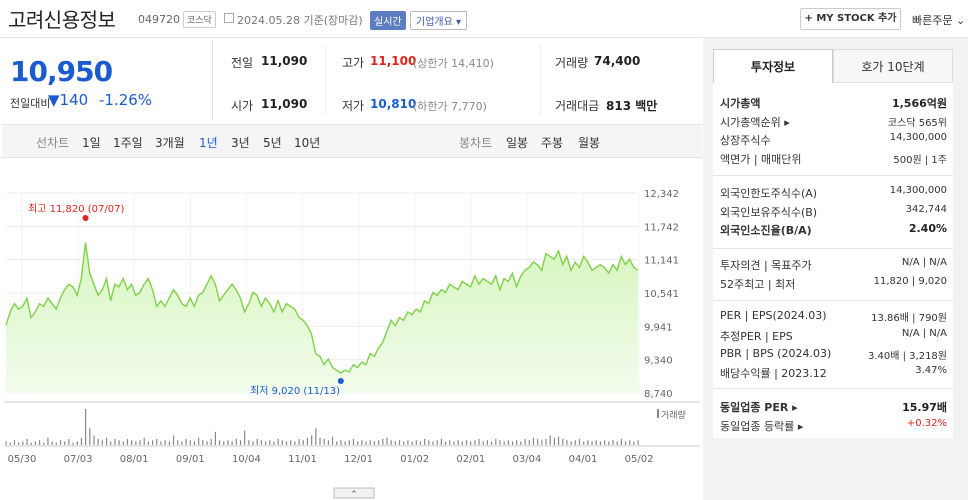 Image resolution: width=968 pixels, height=500 pixels. I want to click on candle-weekly: 주봉, so click(552, 142).